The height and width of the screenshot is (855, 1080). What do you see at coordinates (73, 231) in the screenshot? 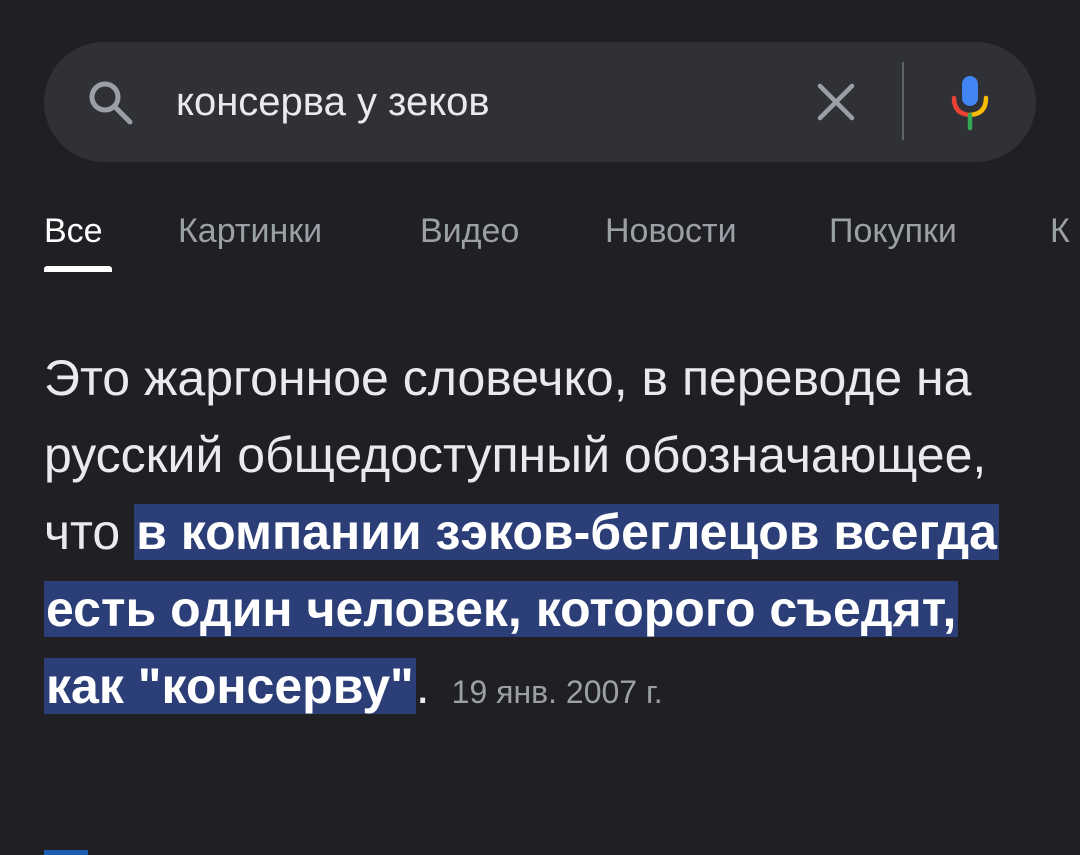
I see `tab-all: Все` at bounding box center [73, 231].